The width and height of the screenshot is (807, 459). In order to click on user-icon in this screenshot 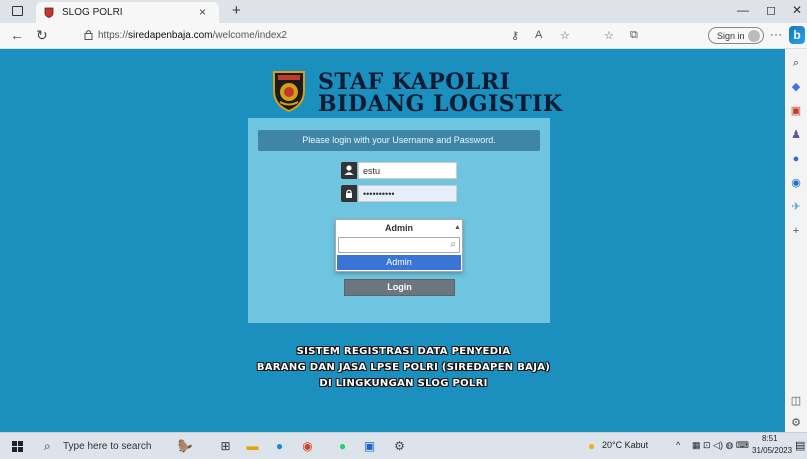, I will do `click(349, 170)`.